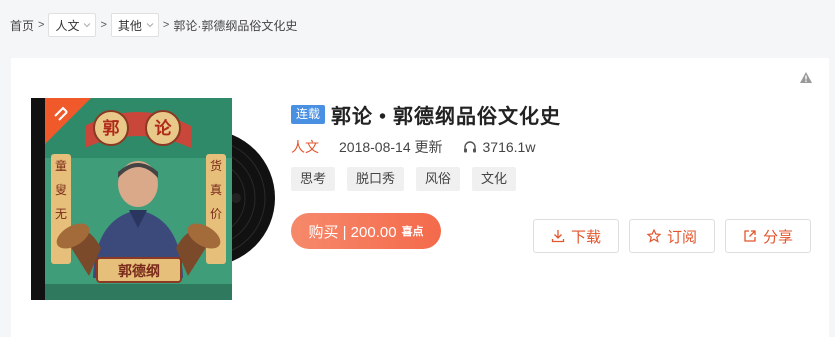 The height and width of the screenshot is (337, 835). What do you see at coordinates (111, 128) in the screenshot?
I see `svg-text: 郭` at bounding box center [111, 128].